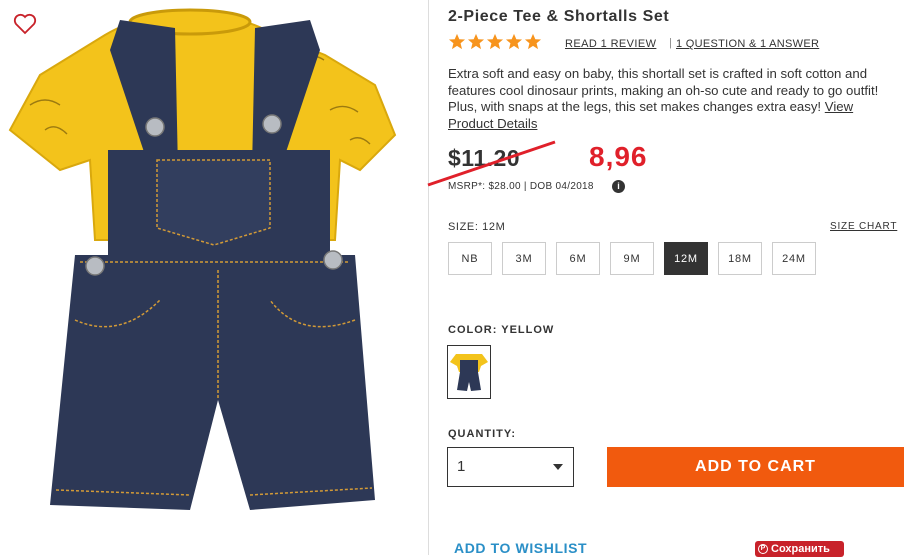 This screenshot has height=557, width=905. Describe the element at coordinates (477, 227) in the screenshot. I see `size-label: SIZE: 12M` at that location.